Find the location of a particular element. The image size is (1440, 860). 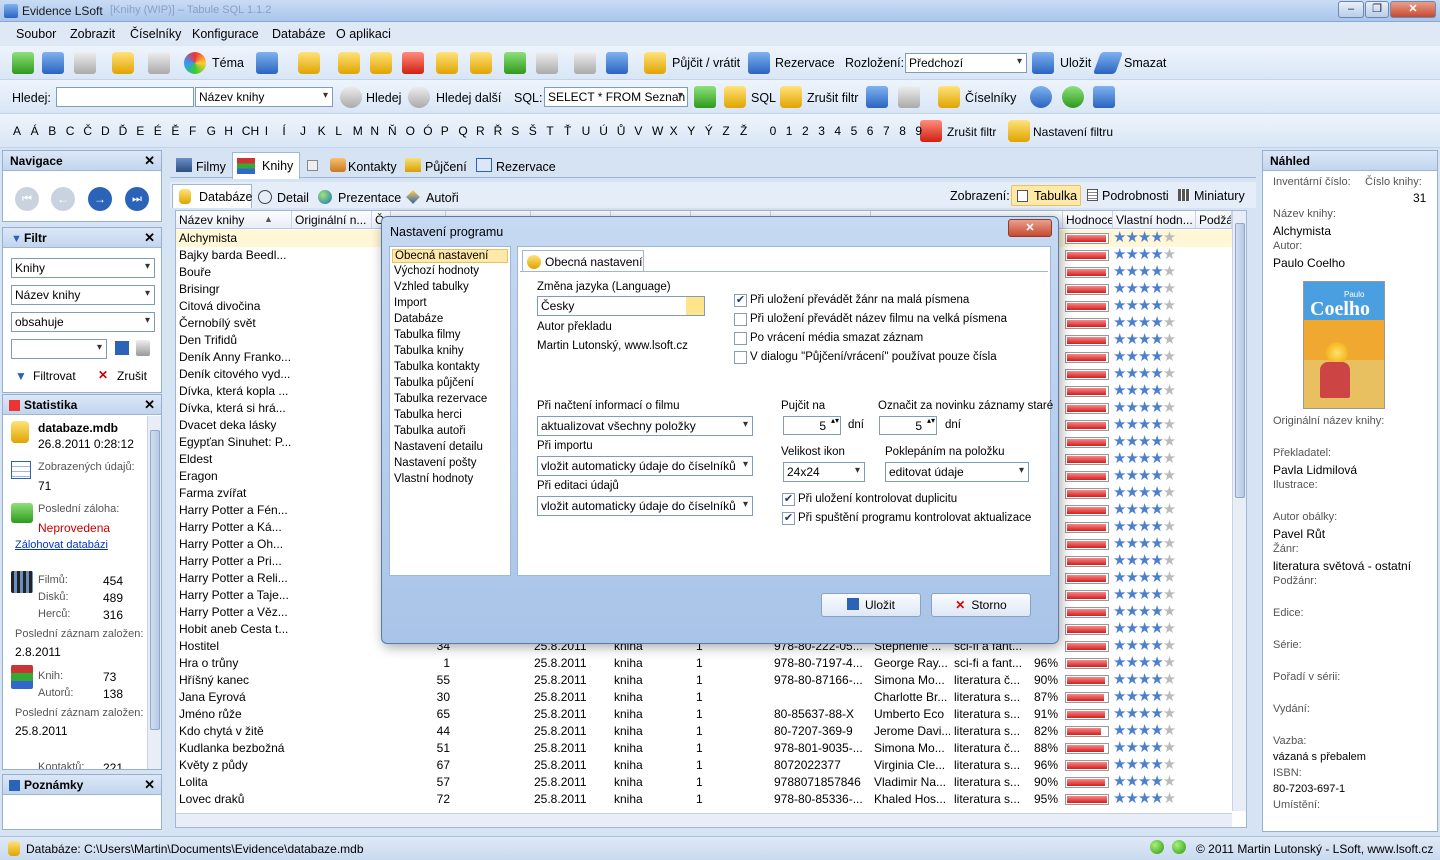

tab-checkbox is located at coordinates (312, 165).